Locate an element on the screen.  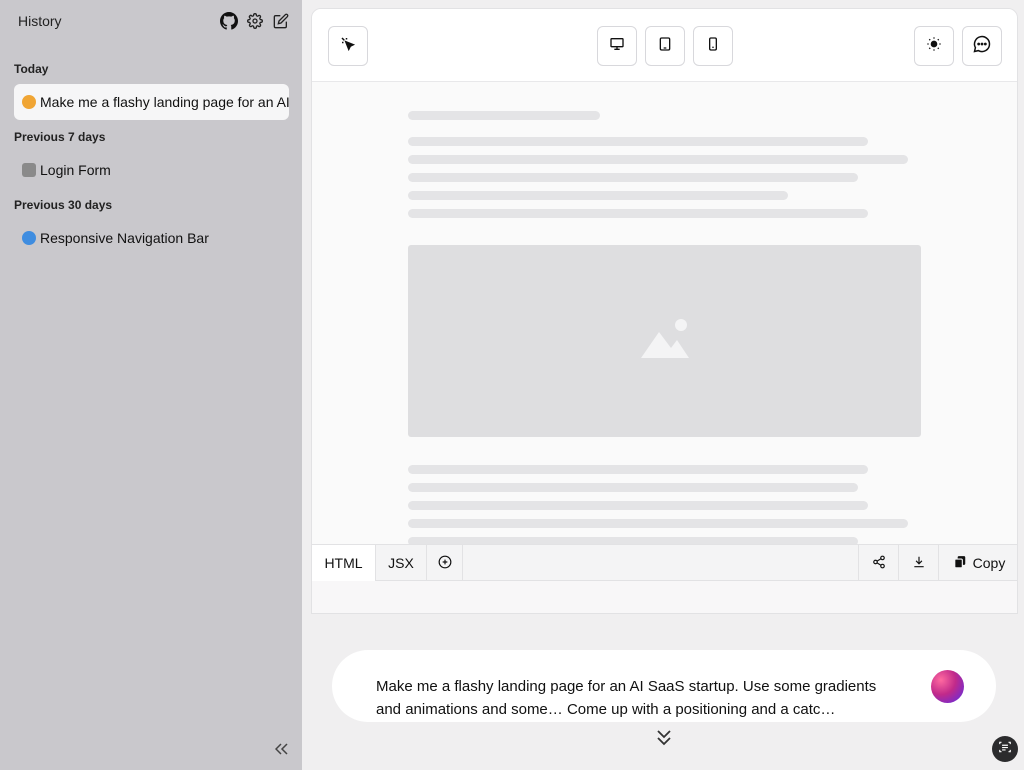
new-chat-edit-icon is located at coordinates (281, 21).